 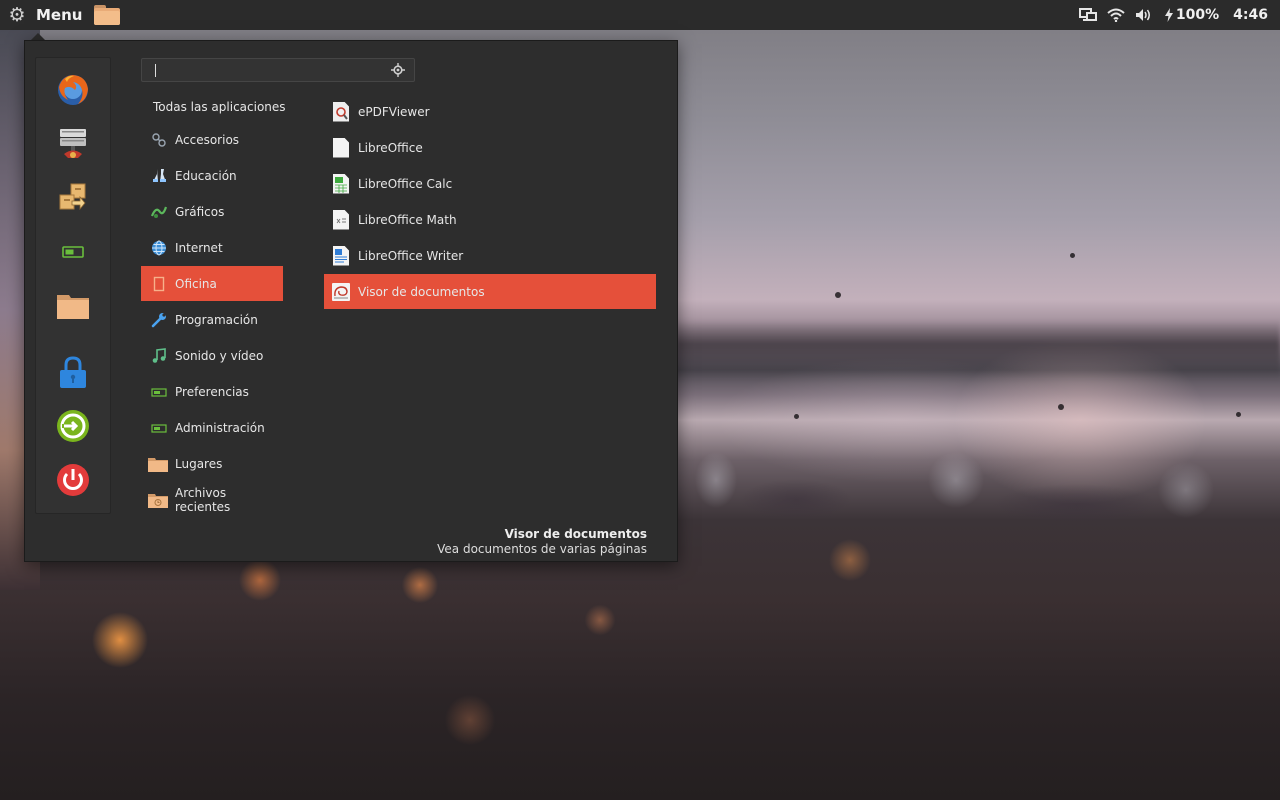 What do you see at coordinates (405, 183) in the screenshot?
I see `app-label: LibreOffice Calc` at bounding box center [405, 183].